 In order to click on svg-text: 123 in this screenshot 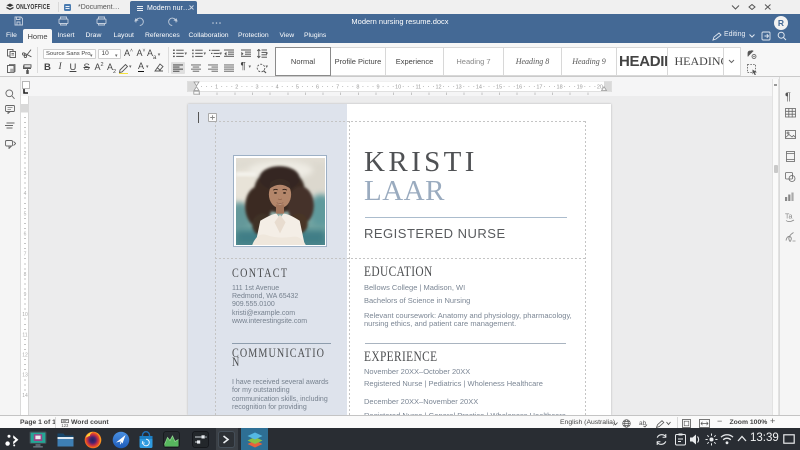, I will do `click(65, 425)`.